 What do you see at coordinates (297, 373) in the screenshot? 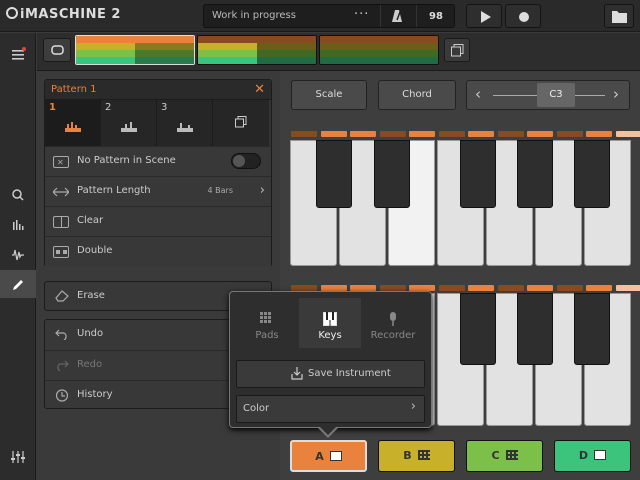
I see `save-icon` at bounding box center [297, 373].